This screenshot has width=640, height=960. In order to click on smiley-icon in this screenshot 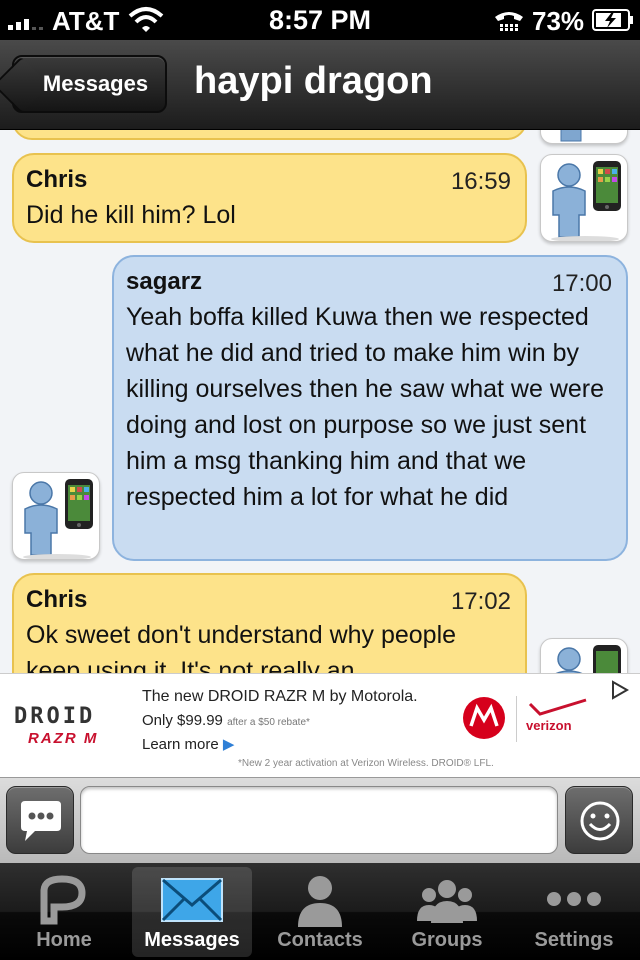, I will do `click(600, 821)`.